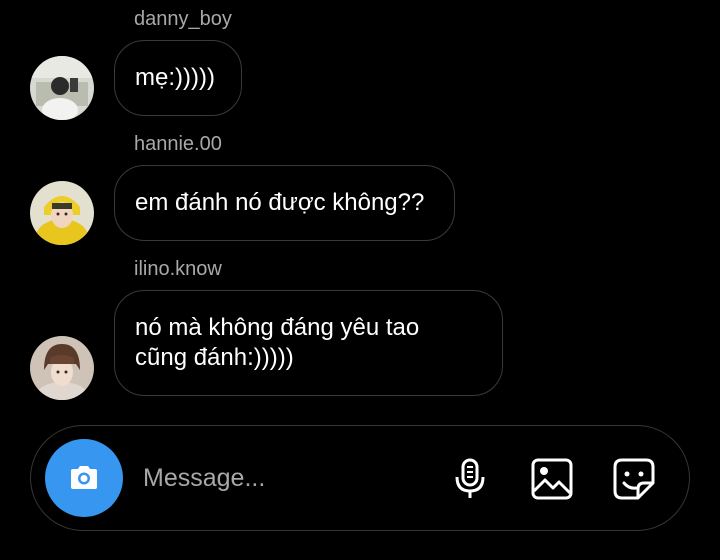  I want to click on microphone-button, so click(470, 479).